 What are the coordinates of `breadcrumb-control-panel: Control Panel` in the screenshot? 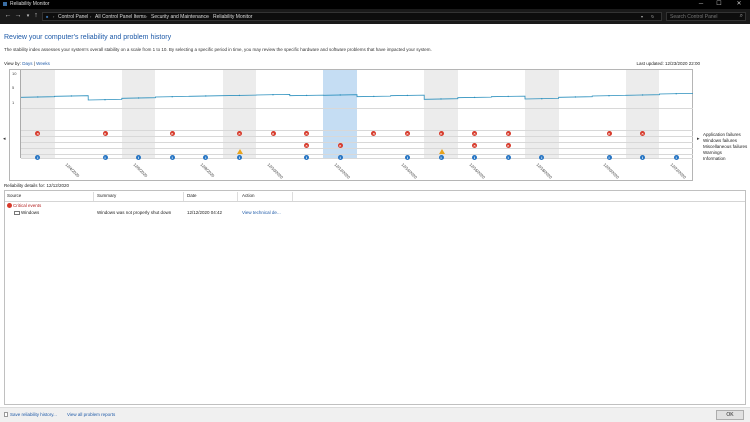 It's located at (73, 17).